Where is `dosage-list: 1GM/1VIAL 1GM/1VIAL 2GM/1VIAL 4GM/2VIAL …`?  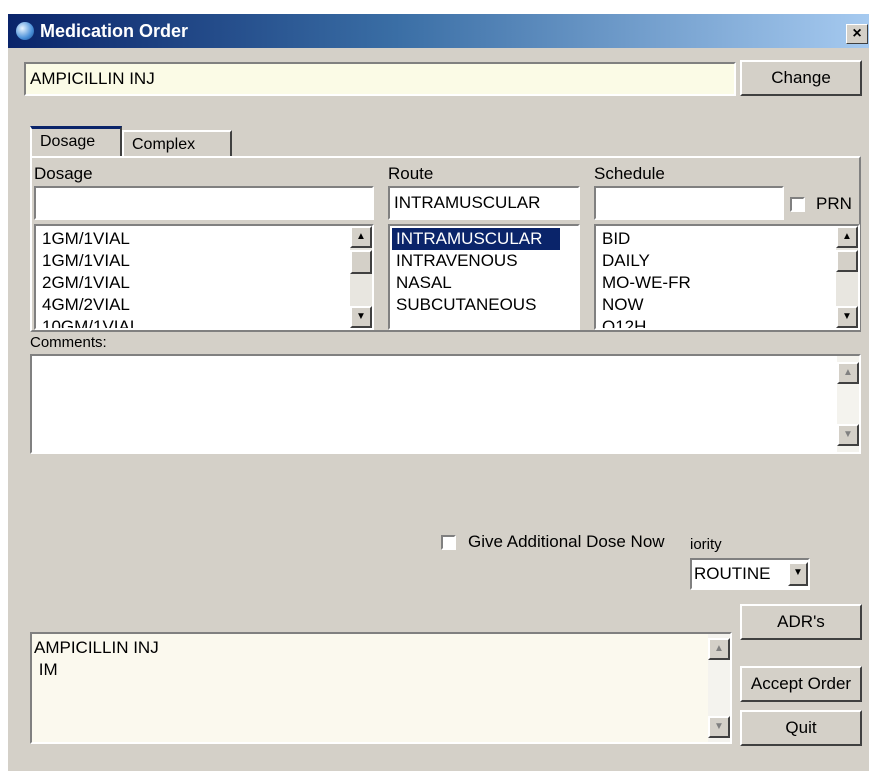
dosage-list: 1GM/1VIAL 1GM/1VIAL 2GM/1VIAL 4GM/2VIAL … is located at coordinates (204, 277).